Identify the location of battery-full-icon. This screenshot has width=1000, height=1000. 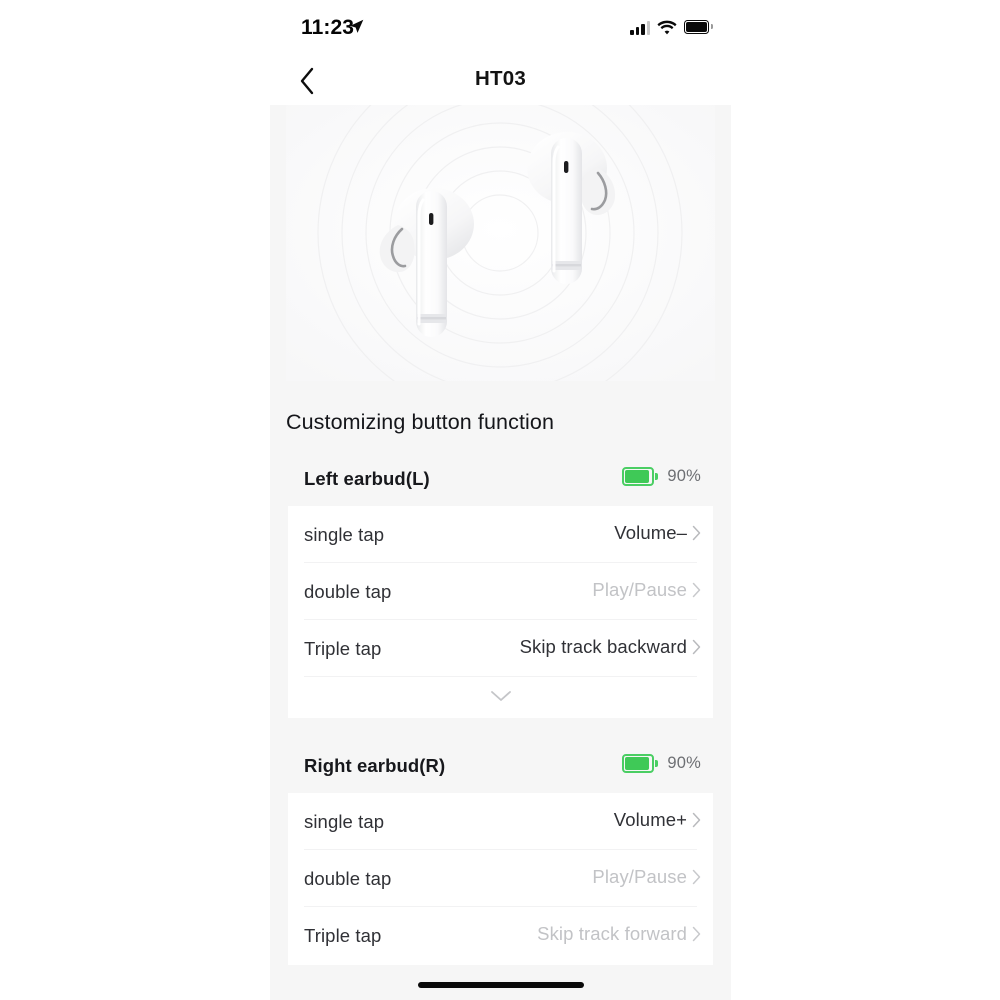
(698, 27).